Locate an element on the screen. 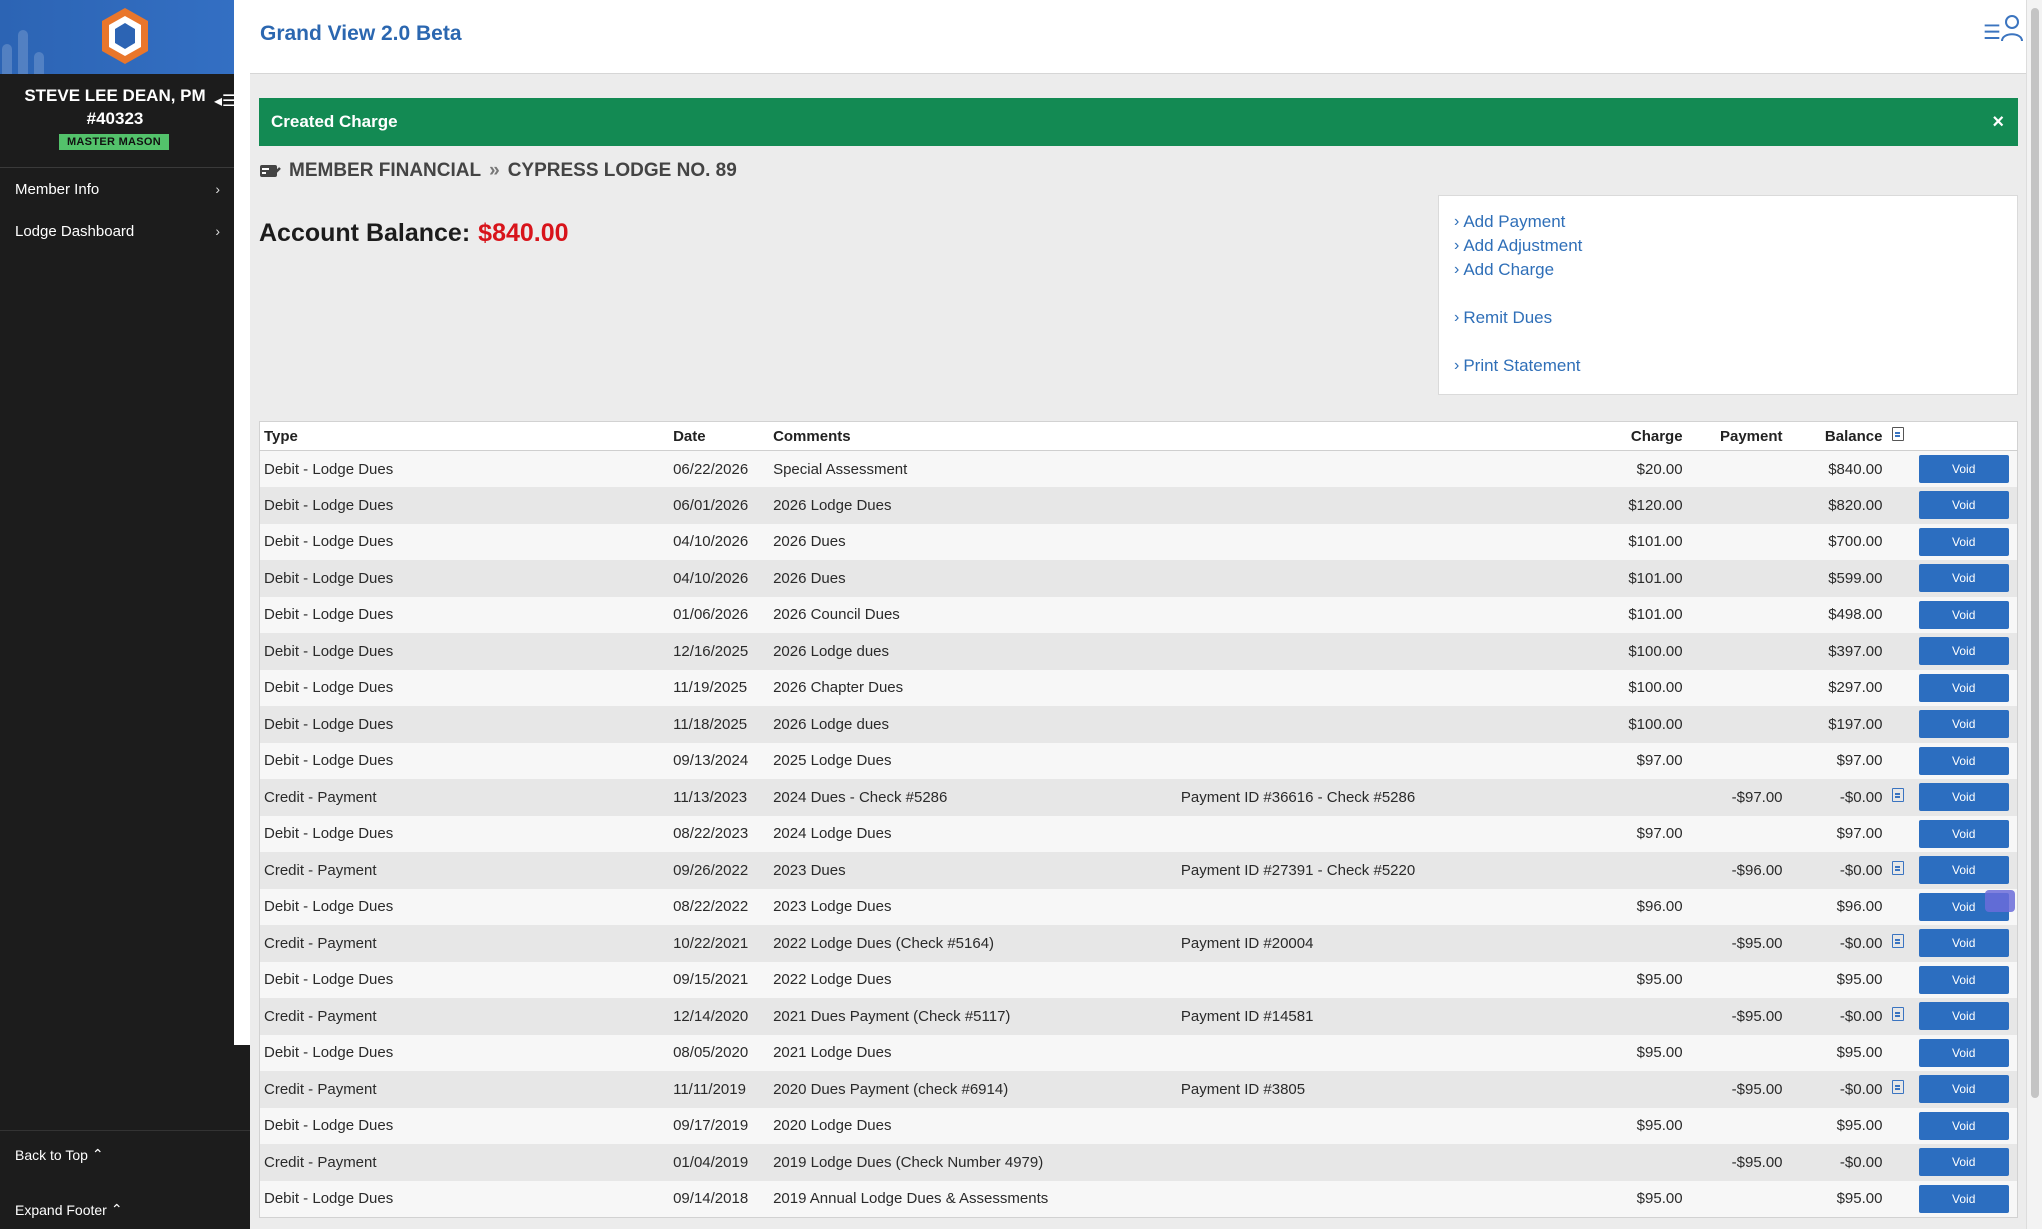 Image resolution: width=2042 pixels, height=1229 pixels. cell-date: 08/05/2020 is located at coordinates (711, 1053).